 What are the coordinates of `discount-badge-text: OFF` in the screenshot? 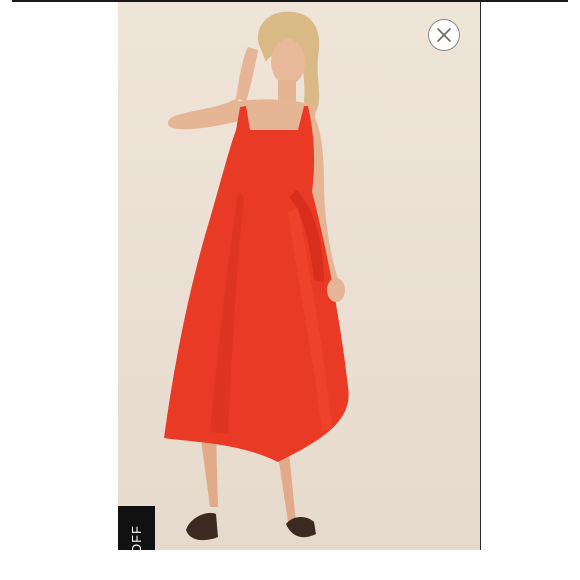 It's located at (136, 537).